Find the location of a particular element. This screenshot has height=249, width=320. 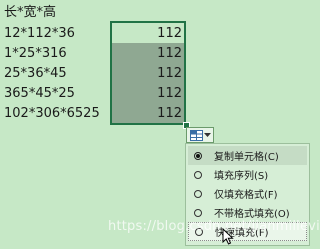

menu-item-fill-series: 填充序列(S) is located at coordinates (247, 174).